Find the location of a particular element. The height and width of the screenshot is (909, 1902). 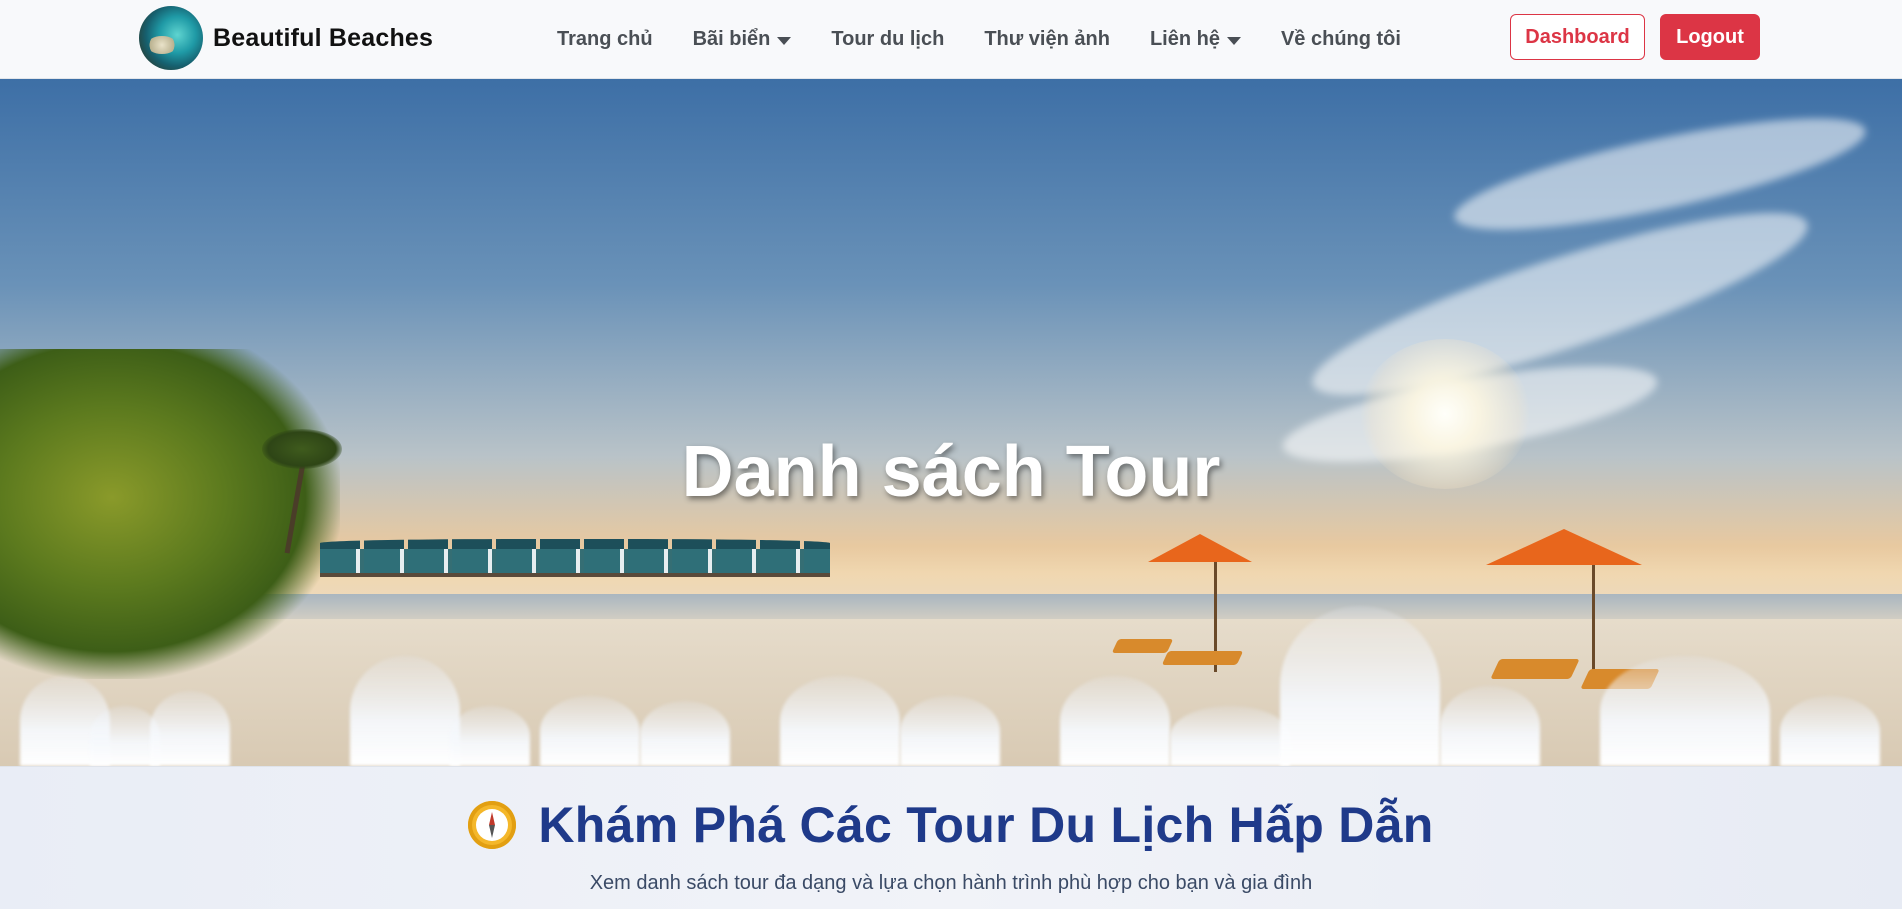

nav-item-gallery: Thư viện ảnh is located at coordinates (1047, 39).